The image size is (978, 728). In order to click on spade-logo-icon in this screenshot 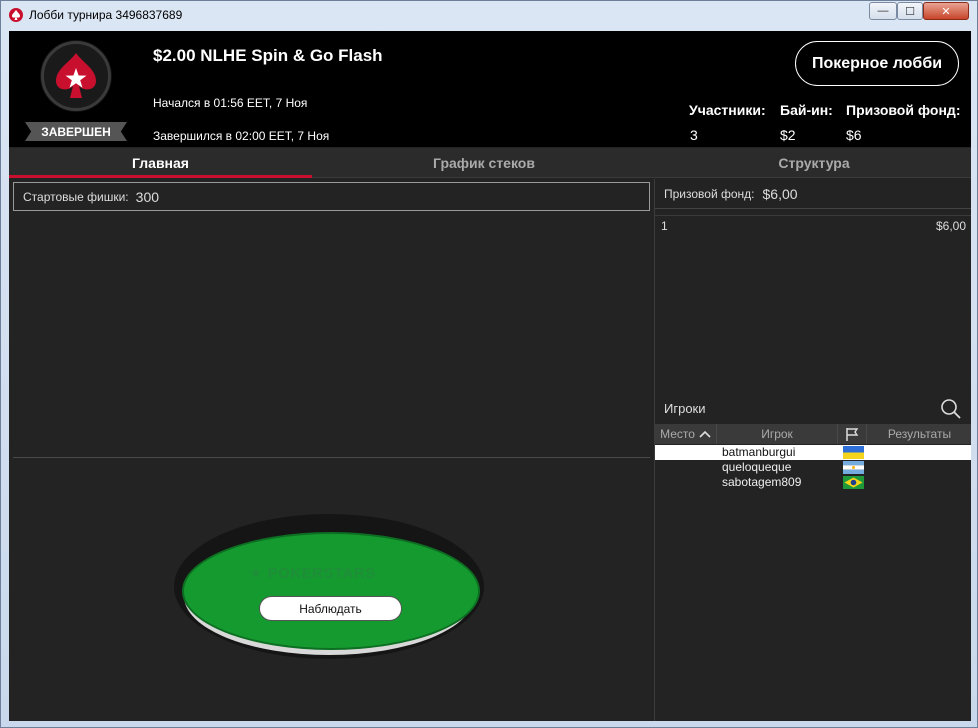, I will do `click(76, 76)`.